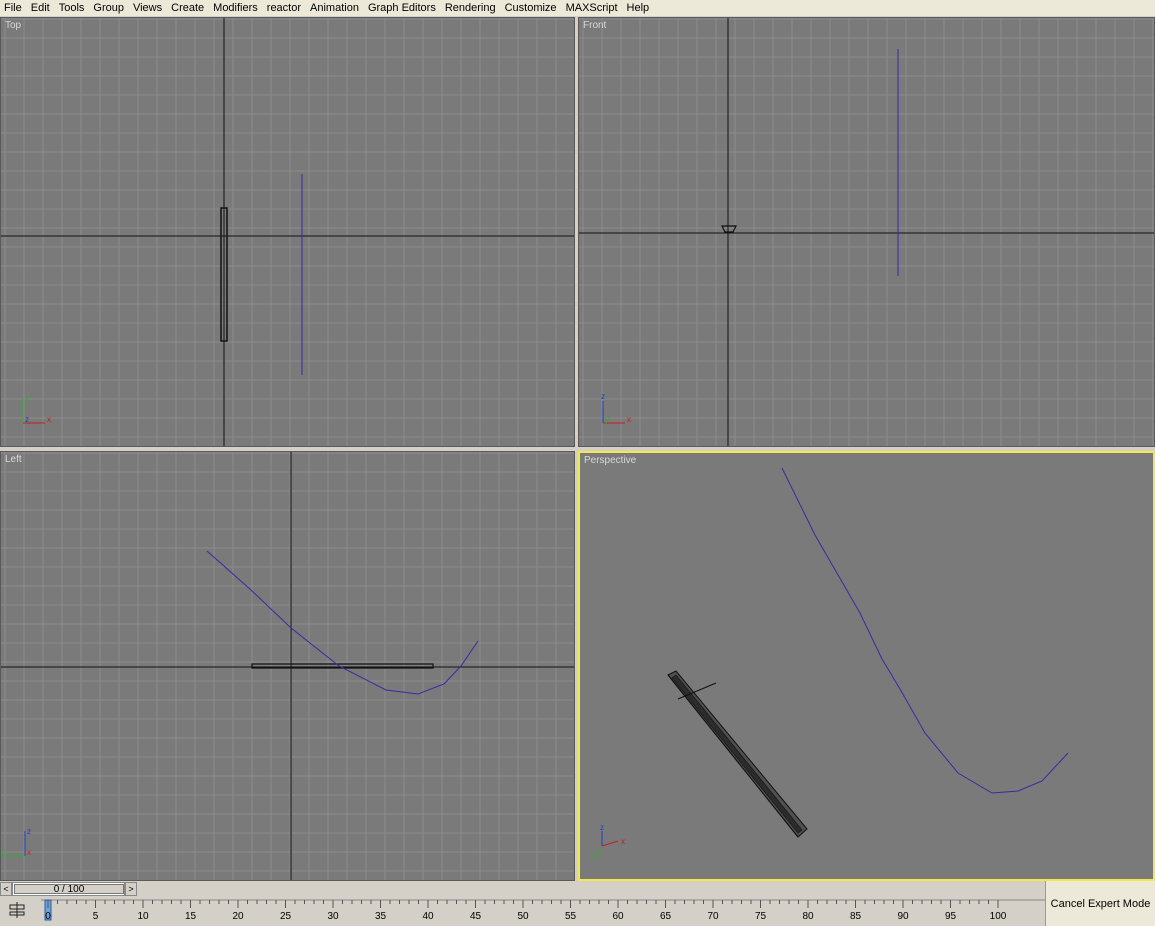 This screenshot has width=1155, height=926. I want to click on menu-help: Help, so click(639, 8).